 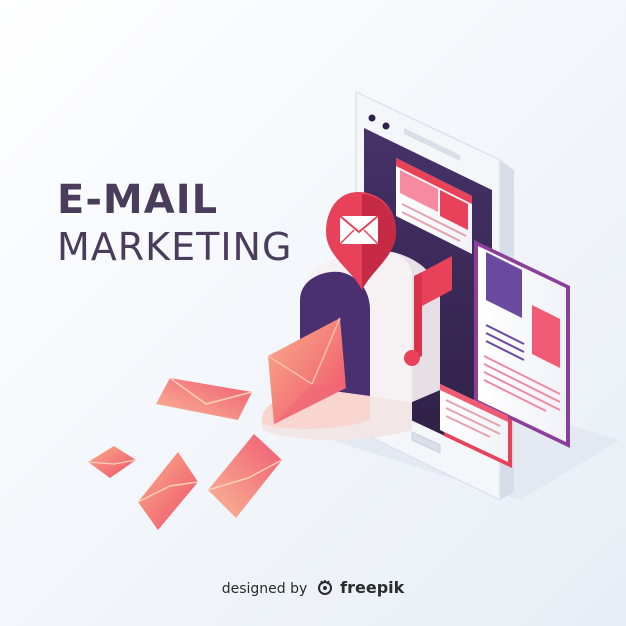 What do you see at coordinates (313, 589) in the screenshot?
I see `attribution: designed by freepik` at bounding box center [313, 589].